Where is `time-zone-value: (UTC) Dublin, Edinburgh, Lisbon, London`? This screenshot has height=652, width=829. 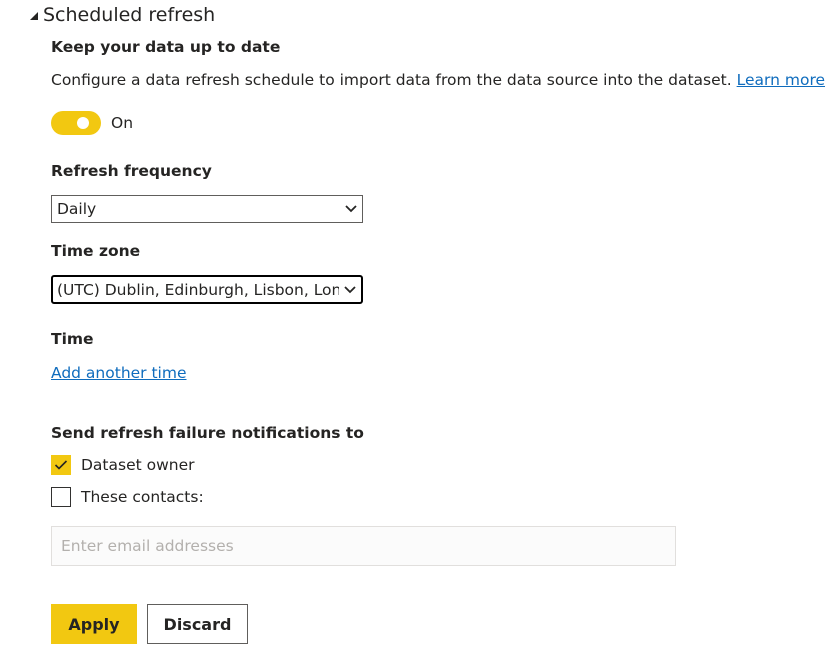
time-zone-value: (UTC) Dublin, Edinburgh, Lisbon, London is located at coordinates (198, 289).